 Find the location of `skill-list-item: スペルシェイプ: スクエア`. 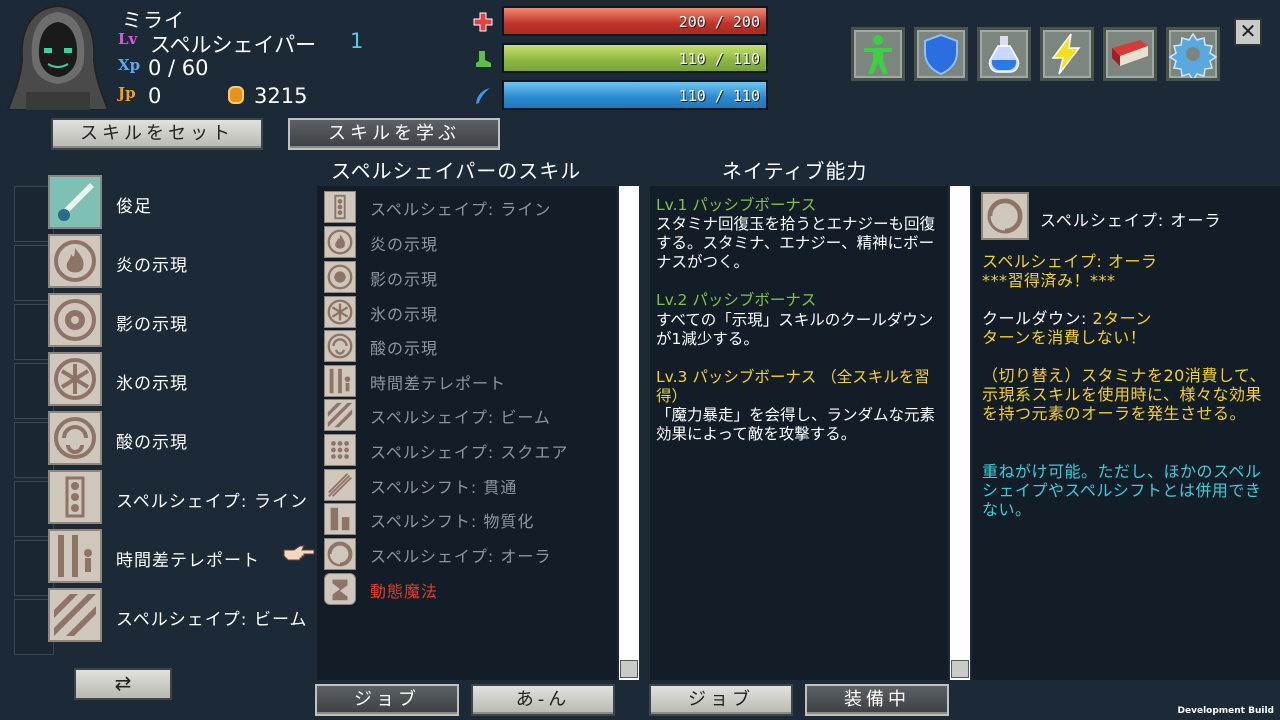

skill-list-item: スペルシェイプ: スクエア is located at coordinates (469, 450).